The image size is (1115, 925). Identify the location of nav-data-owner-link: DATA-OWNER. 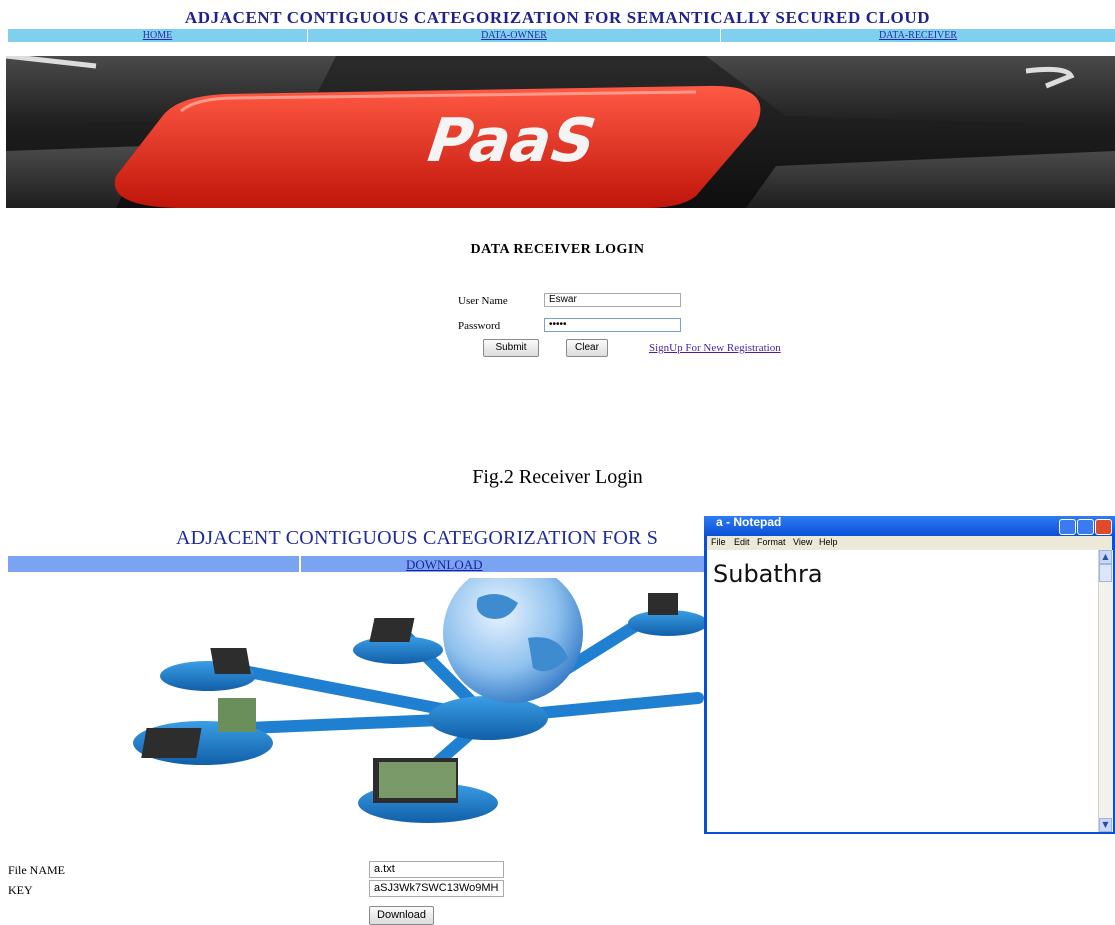
(514, 35).